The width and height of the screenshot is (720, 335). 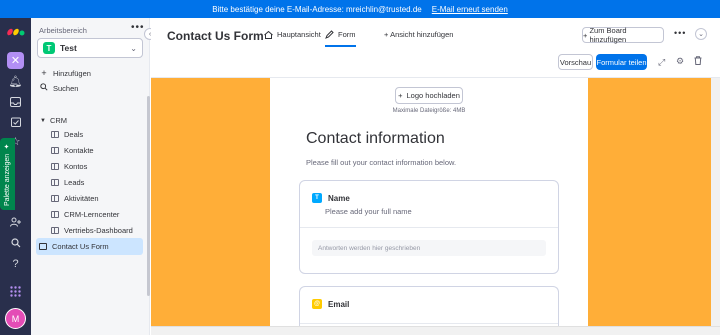 What do you see at coordinates (317, 304) in the screenshot?
I see `email-column-icon: @` at bounding box center [317, 304].